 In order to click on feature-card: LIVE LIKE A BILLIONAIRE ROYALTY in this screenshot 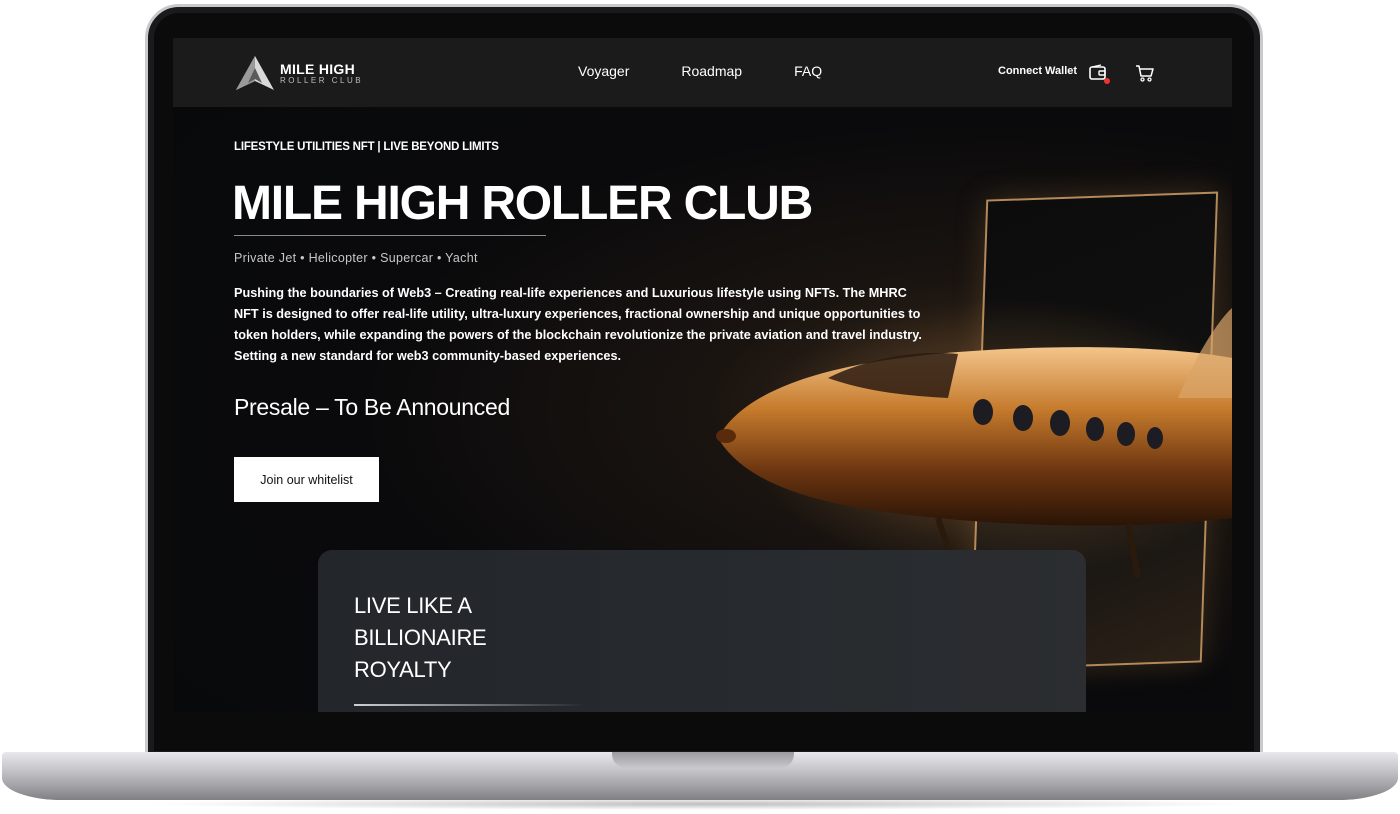, I will do `click(702, 631)`.